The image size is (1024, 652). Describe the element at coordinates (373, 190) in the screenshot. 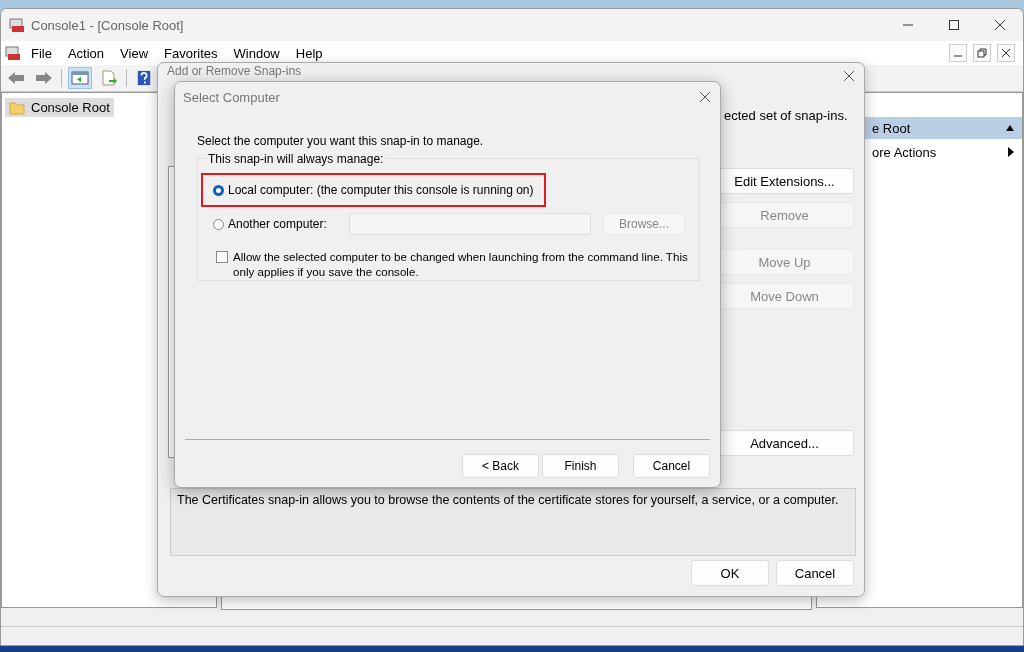

I see `radio-option: Local computer: (the computer this console is running on)` at that location.